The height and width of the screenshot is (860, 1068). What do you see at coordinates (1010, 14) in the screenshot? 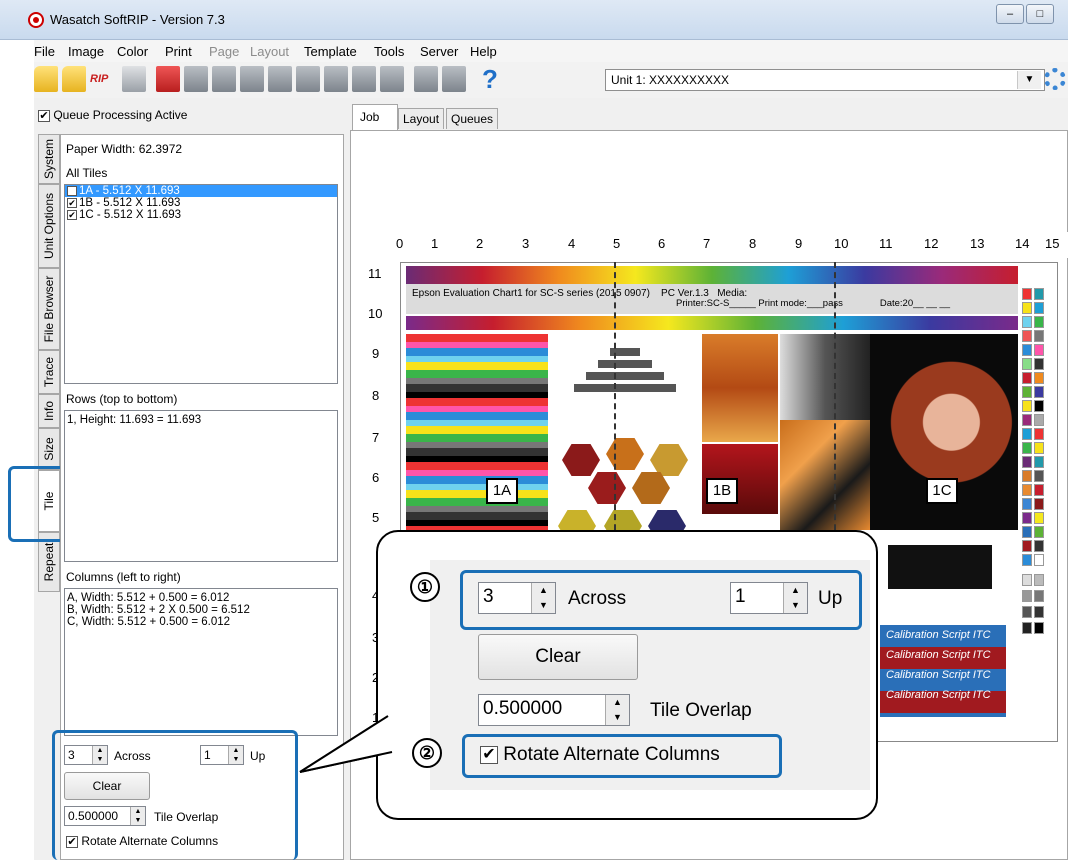
I see `minimize-button: –` at bounding box center [1010, 14].